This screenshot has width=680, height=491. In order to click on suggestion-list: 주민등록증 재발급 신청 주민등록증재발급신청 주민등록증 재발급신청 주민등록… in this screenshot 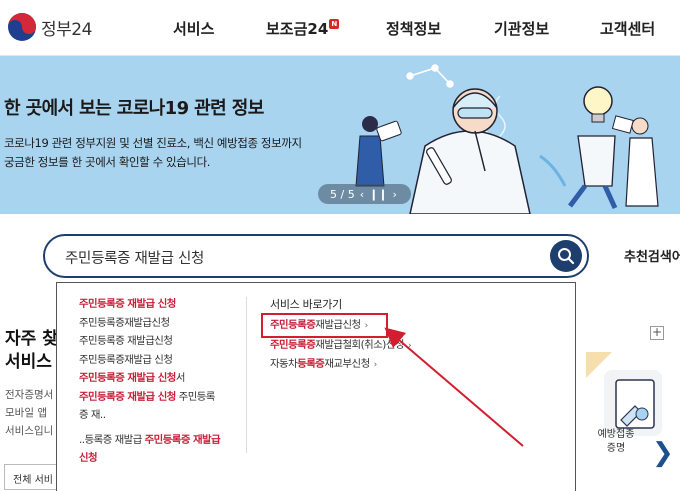, I will do `click(164, 381)`.